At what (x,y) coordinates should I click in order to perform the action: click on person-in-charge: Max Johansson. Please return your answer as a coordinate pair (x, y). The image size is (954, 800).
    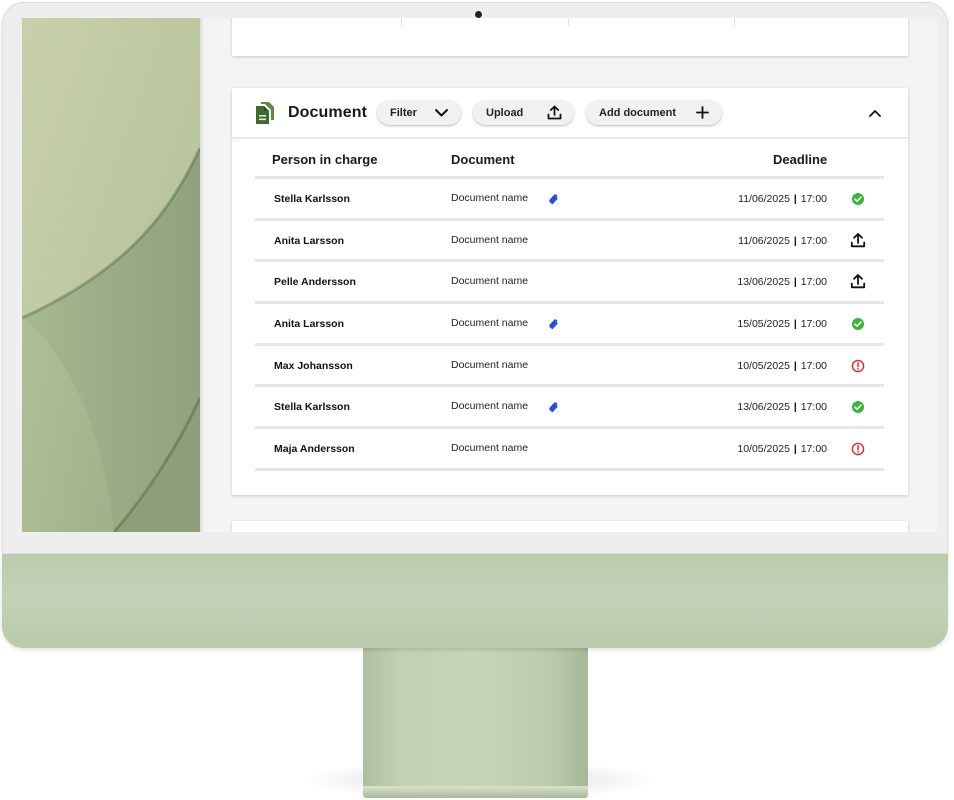
    Looking at the image, I should click on (313, 365).